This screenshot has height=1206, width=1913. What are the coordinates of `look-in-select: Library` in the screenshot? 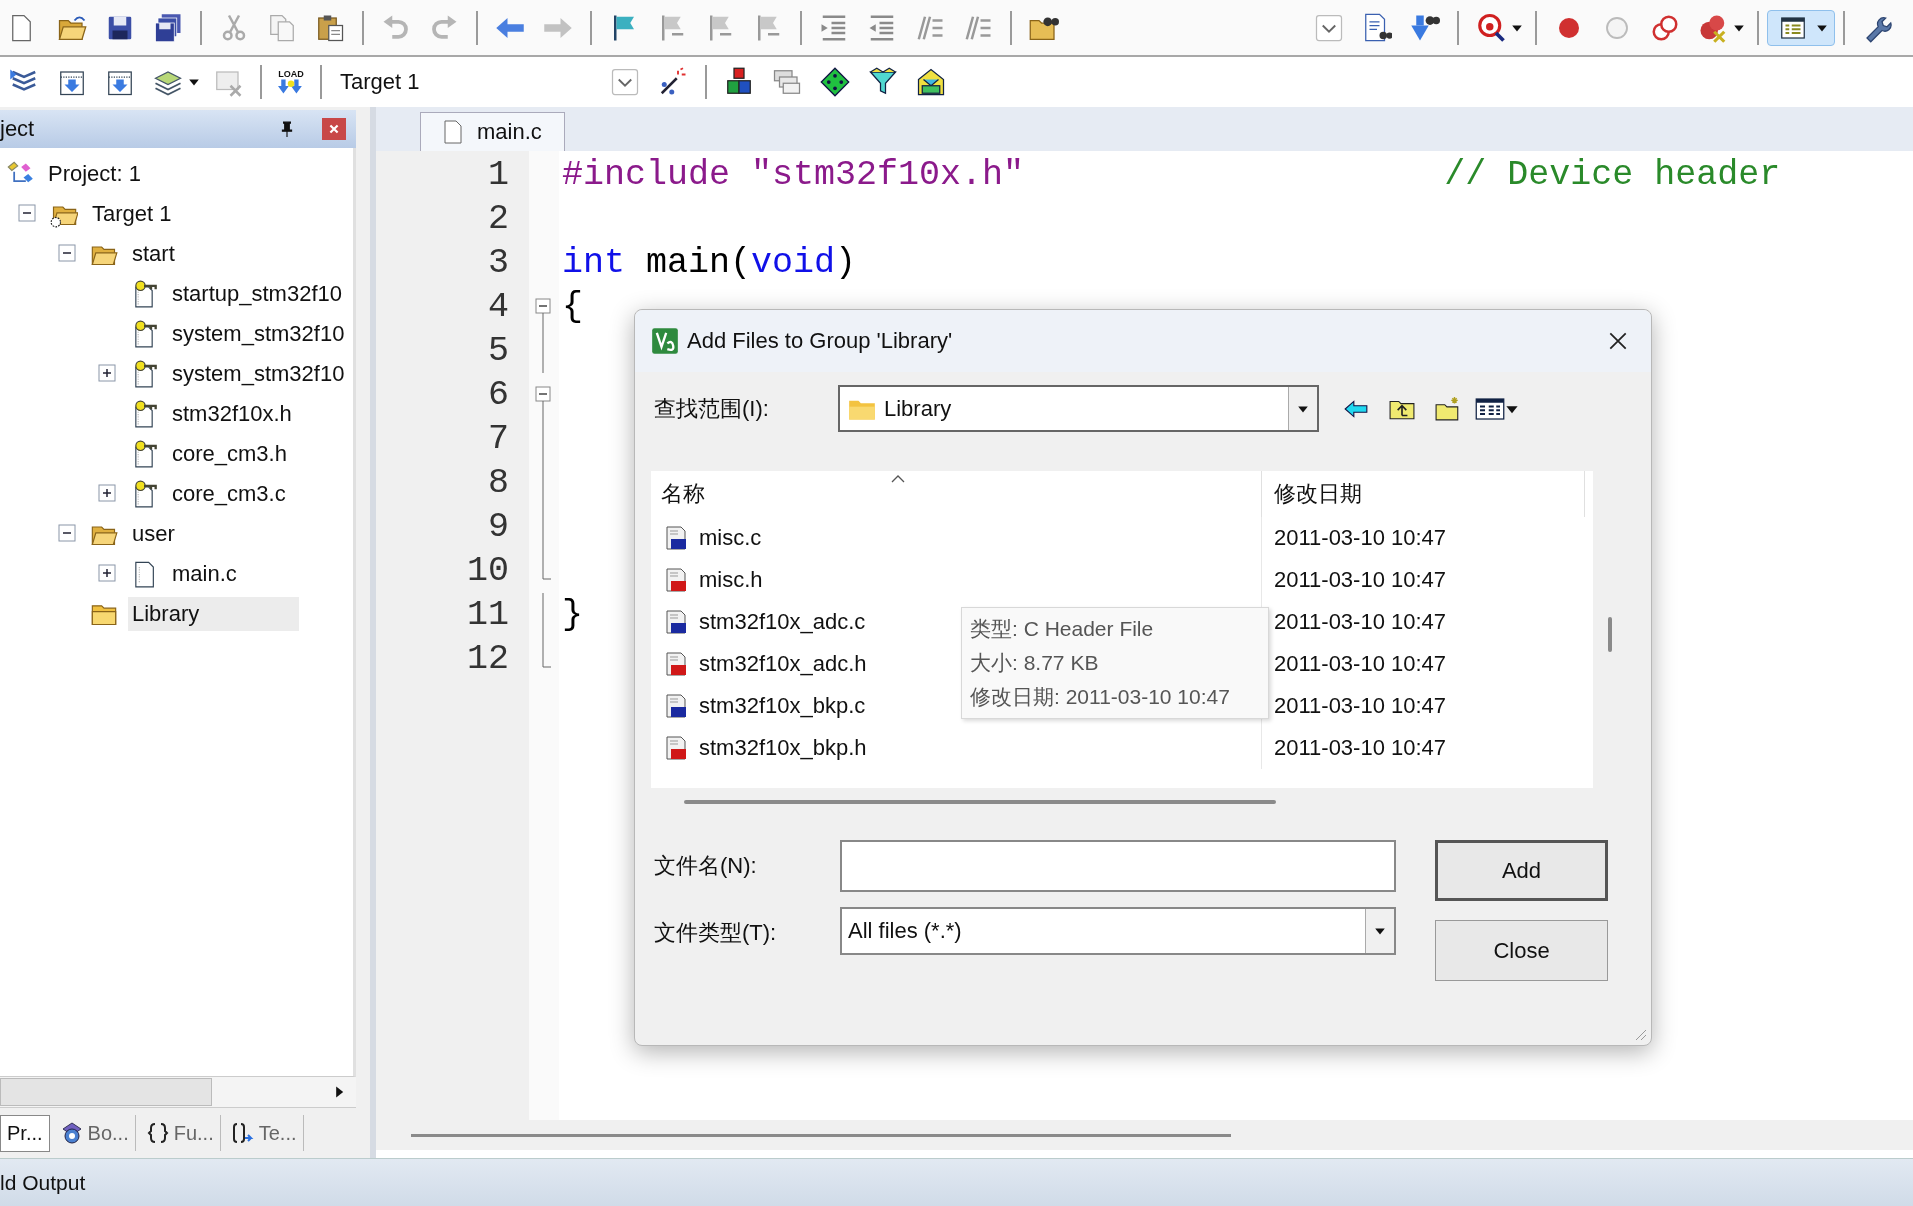 It's located at (1078, 408).